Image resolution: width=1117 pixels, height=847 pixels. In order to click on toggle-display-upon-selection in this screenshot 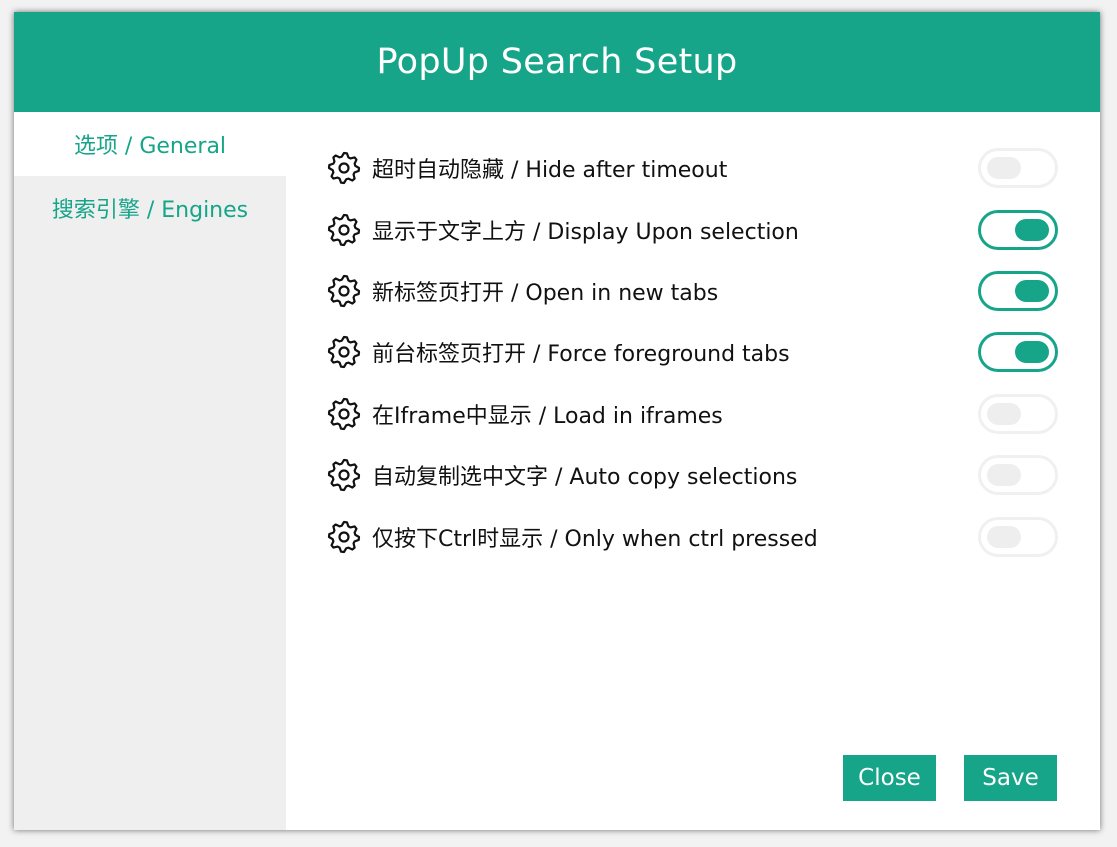, I will do `click(1018, 230)`.